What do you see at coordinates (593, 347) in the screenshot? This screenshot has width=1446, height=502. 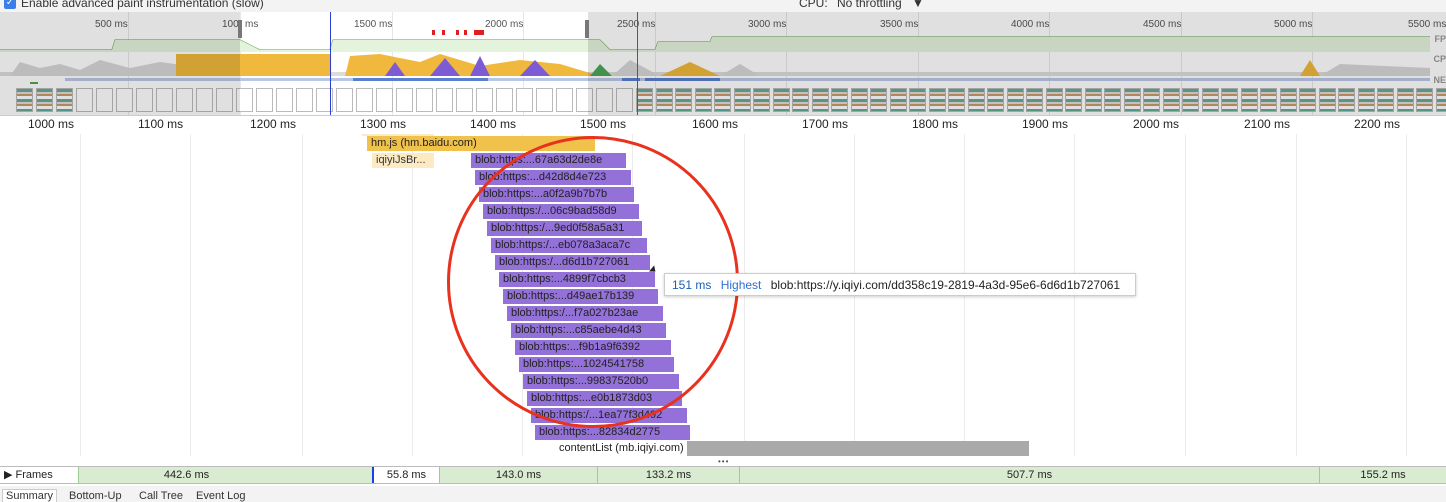 I see `network-request-bar: blob:https:...f9b1a9f6392` at bounding box center [593, 347].